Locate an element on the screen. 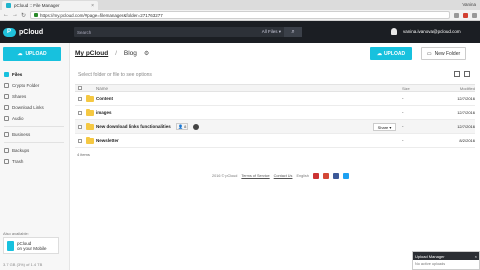 The width and height of the screenshot is (480, 270). link-icon is located at coordinates (6, 107).